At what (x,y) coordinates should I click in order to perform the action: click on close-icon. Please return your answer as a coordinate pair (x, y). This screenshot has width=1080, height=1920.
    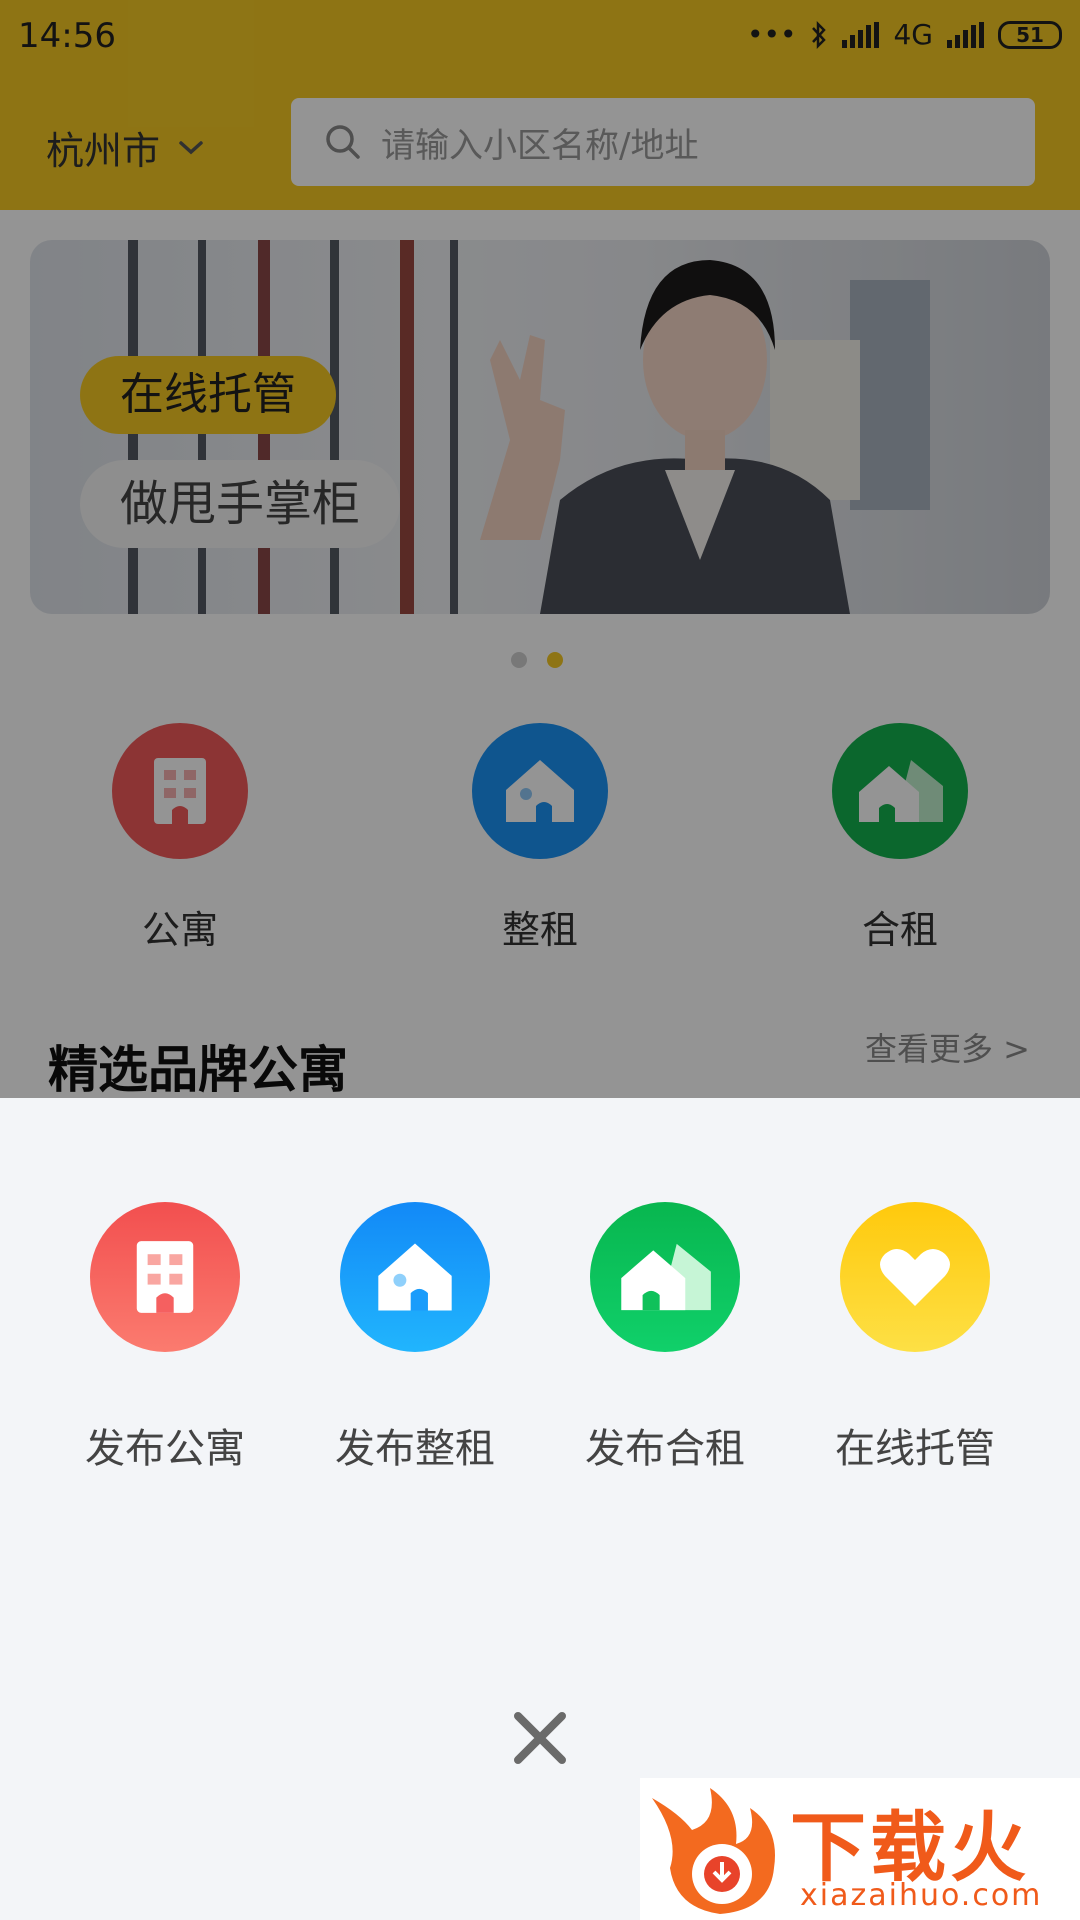
    Looking at the image, I should click on (540, 1738).